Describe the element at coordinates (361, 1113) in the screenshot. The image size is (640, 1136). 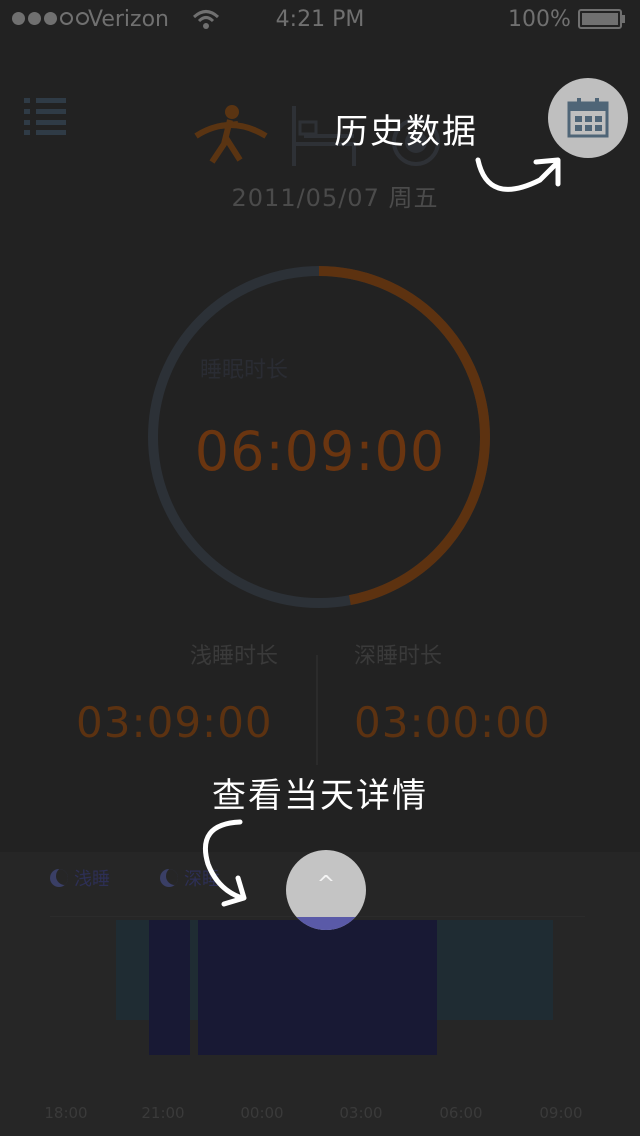
I see `x-tick: 03:00` at that location.